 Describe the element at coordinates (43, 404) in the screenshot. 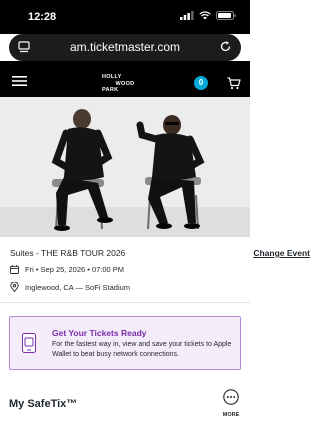

I see `safetix-heading: My SafeTix™` at that location.